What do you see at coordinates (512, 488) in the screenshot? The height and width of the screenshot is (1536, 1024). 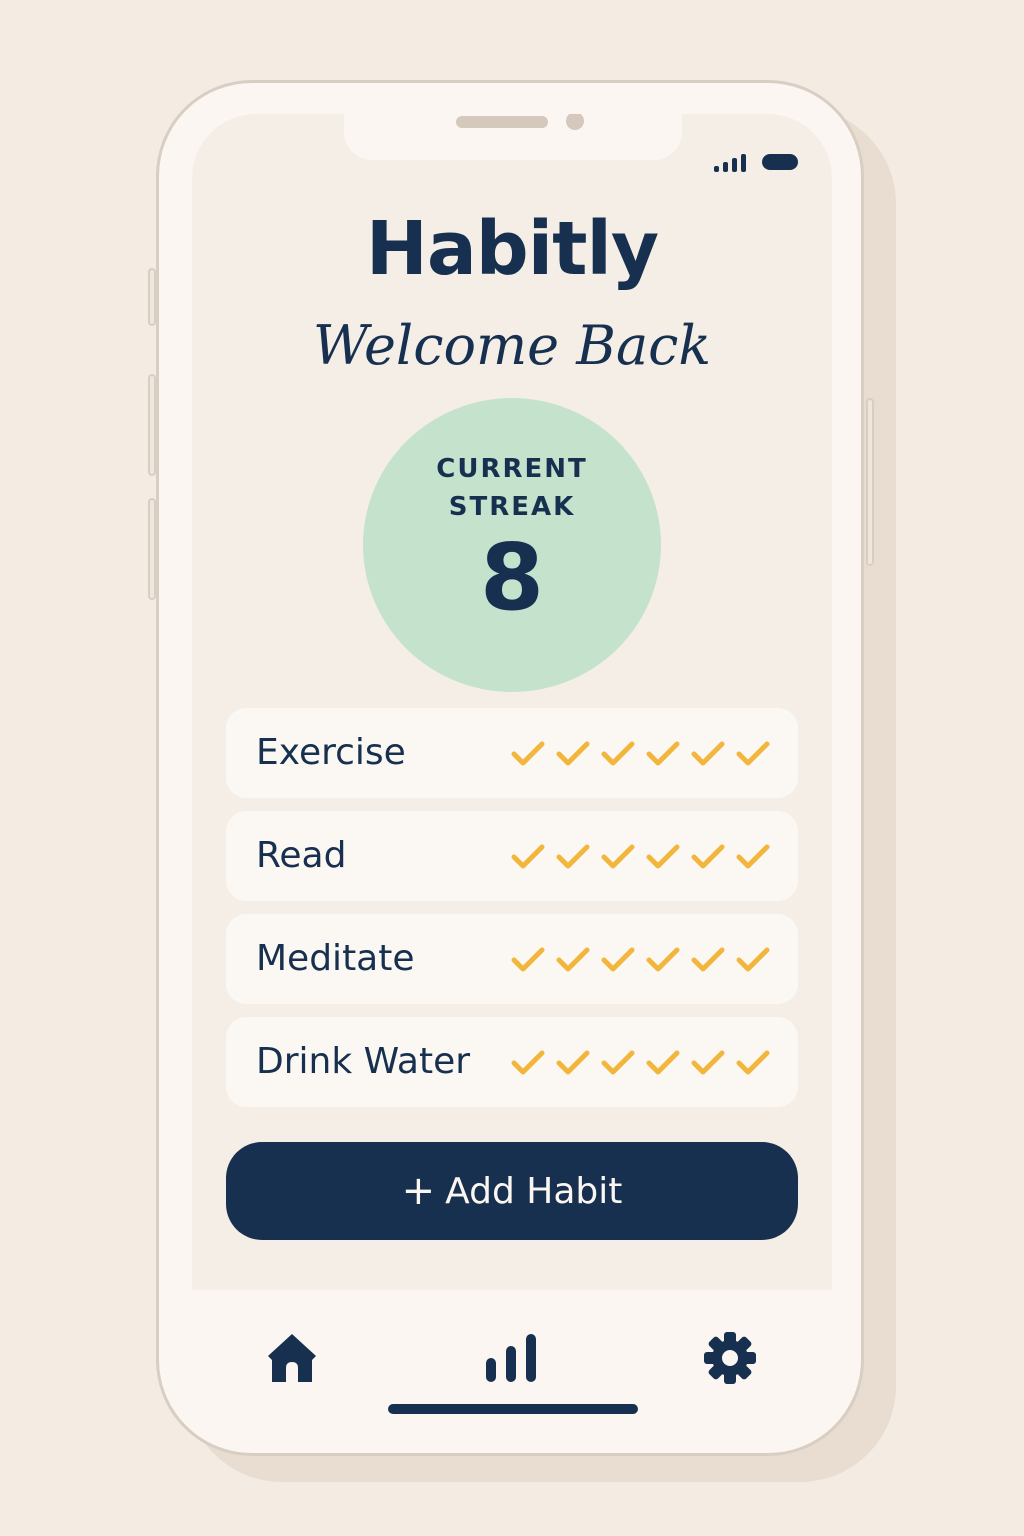 I see `streak-label: CURRENT STREAK` at bounding box center [512, 488].